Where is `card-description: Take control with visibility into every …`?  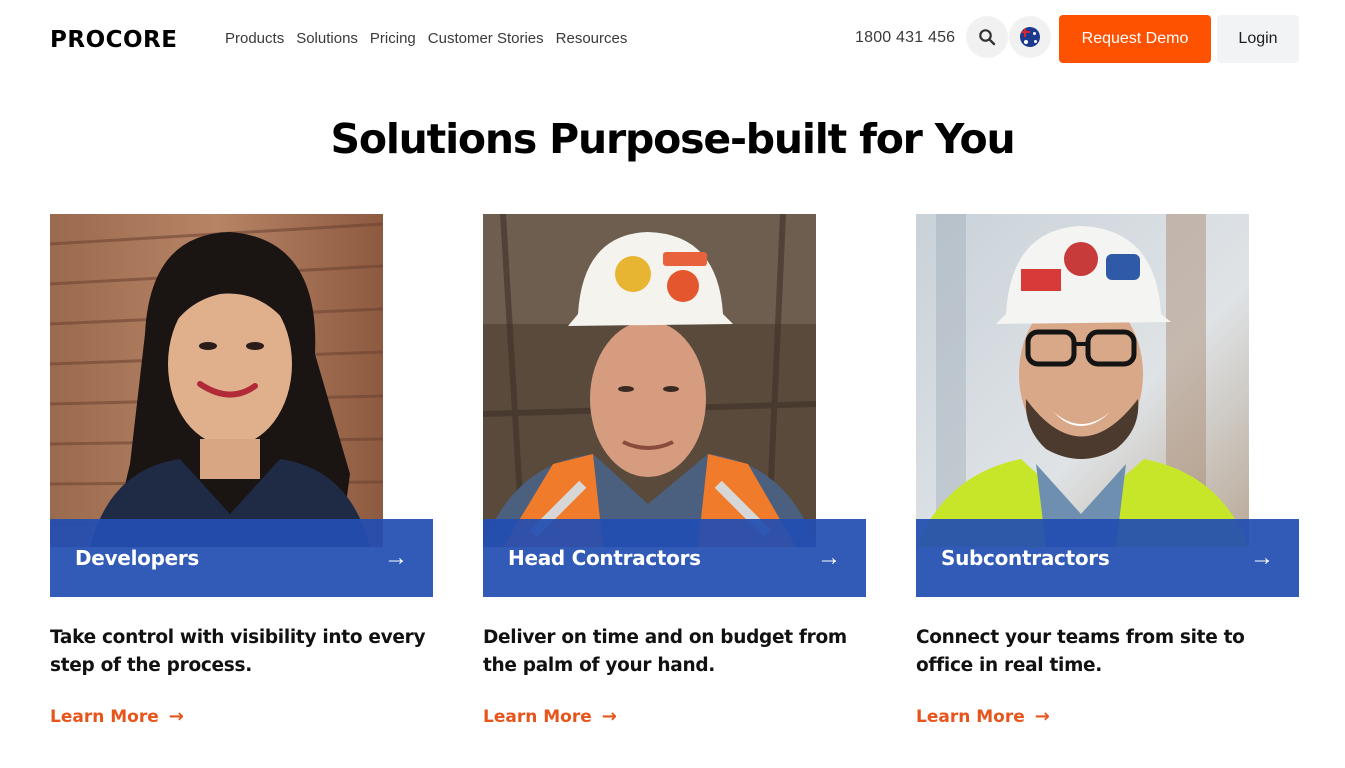
card-description: Take control with visibility into every … is located at coordinates (238, 651).